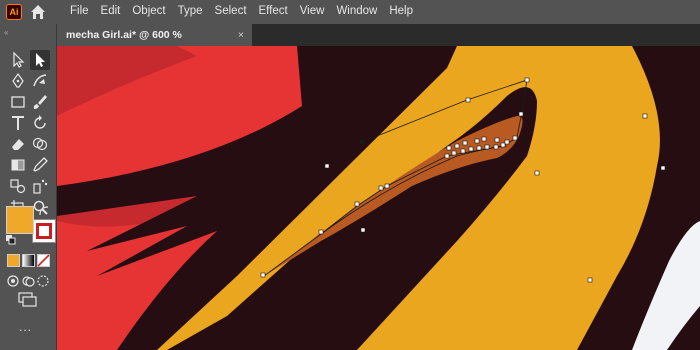 Image resolution: width=700 pixels, height=350 pixels. Describe the element at coordinates (273, 12) in the screenshot. I see `menu-effect: Effect` at that location.